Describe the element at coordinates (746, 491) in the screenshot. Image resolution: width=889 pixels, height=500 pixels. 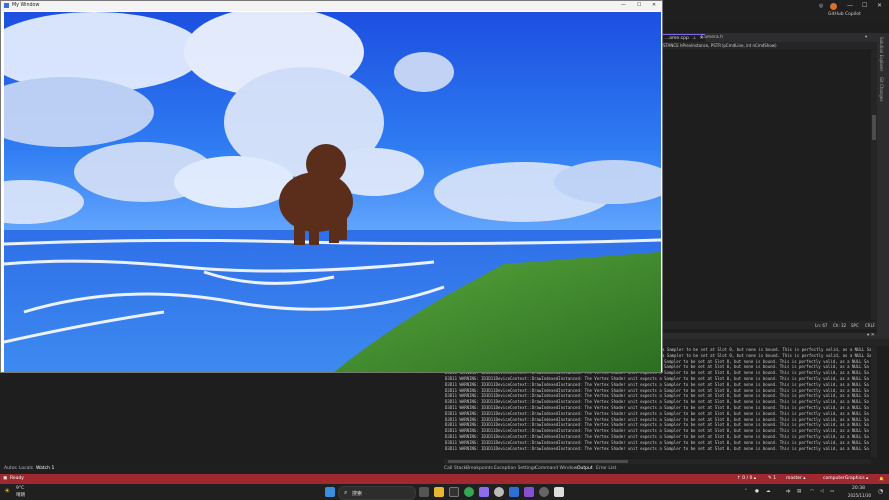
I see `tray-overflow-icon: ⌃` at that location.